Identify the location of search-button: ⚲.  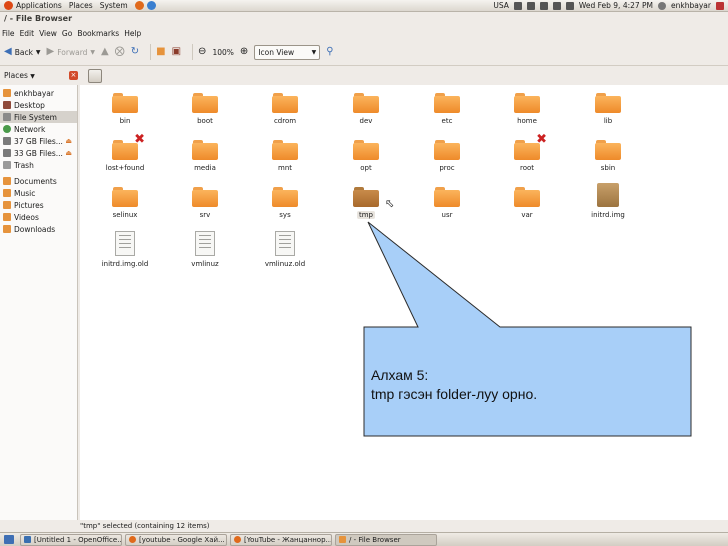
(329, 52).